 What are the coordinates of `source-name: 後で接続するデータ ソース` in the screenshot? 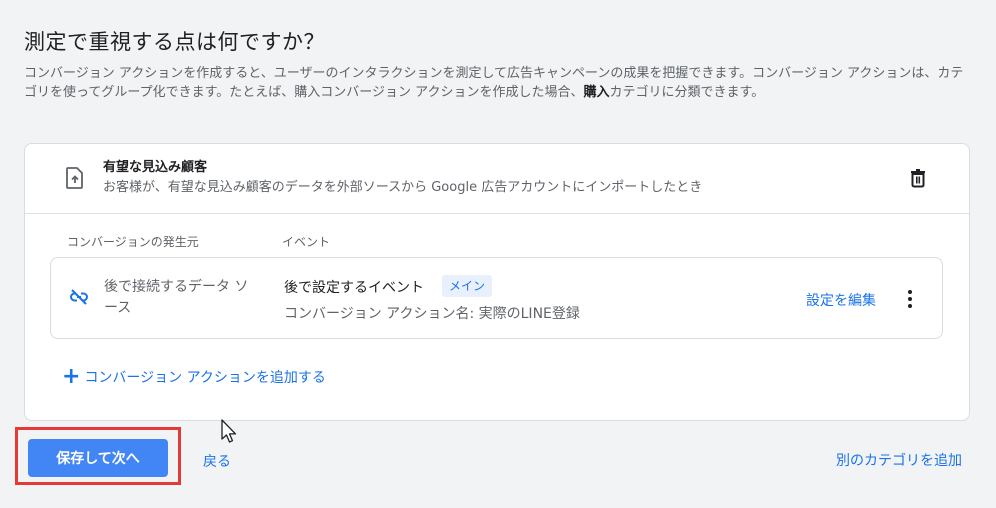 It's located at (176, 297).